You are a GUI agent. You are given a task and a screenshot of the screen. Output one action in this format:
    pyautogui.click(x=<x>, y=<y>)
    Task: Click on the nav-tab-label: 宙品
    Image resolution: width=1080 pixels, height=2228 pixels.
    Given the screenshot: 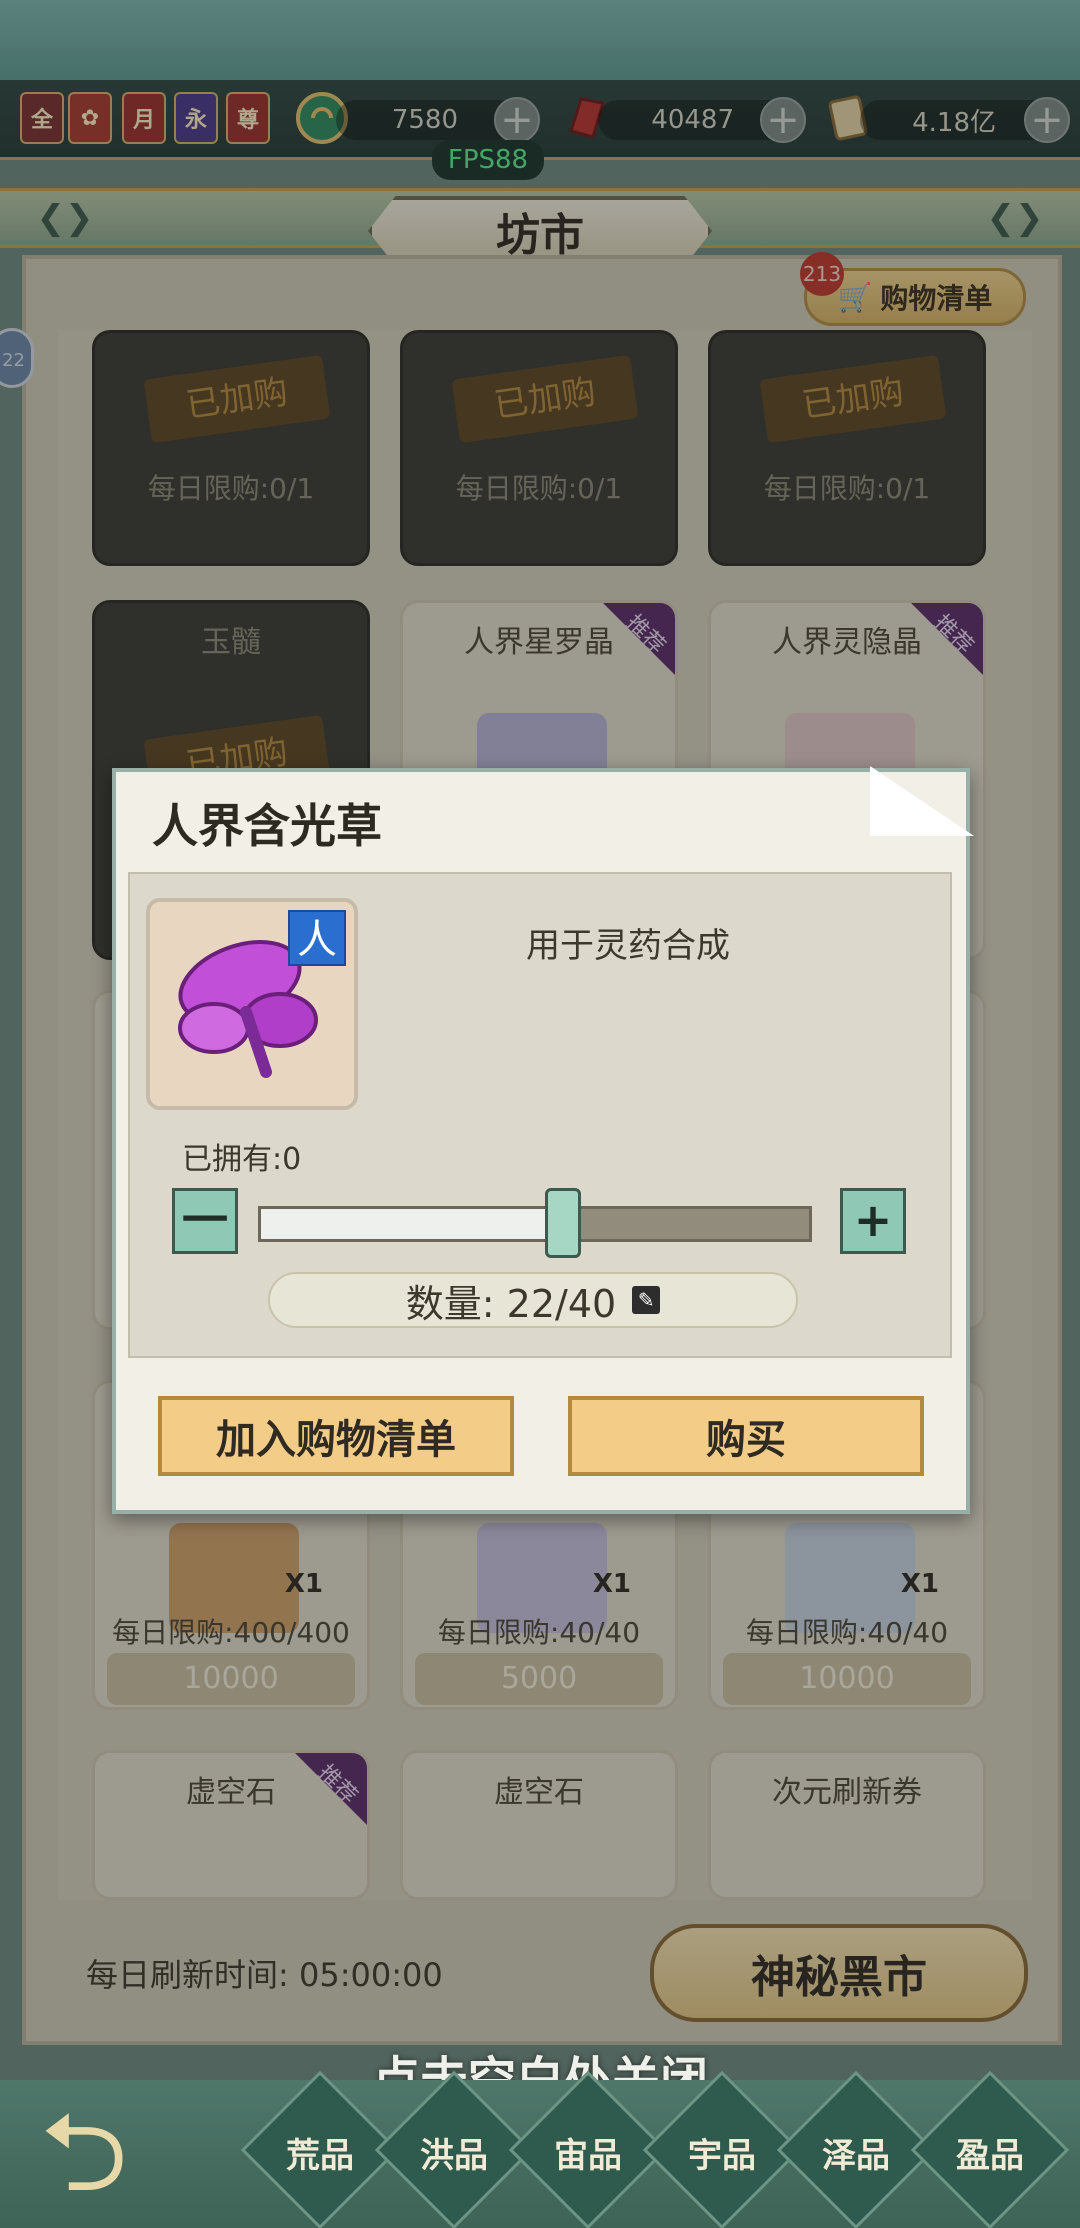 What is the action you would take?
    pyautogui.click(x=588, y=2152)
    